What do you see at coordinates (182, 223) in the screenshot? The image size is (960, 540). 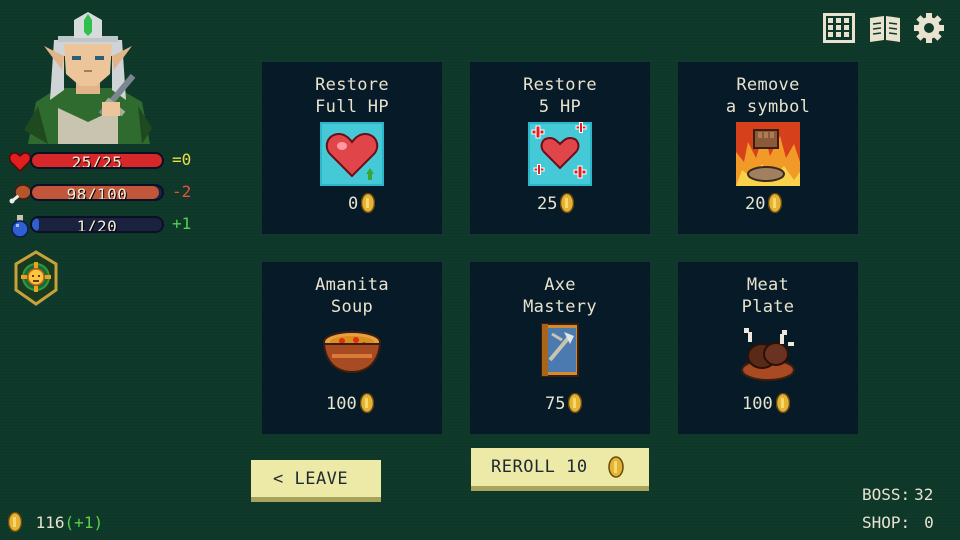 I see `mana-delta: +1` at bounding box center [182, 223].